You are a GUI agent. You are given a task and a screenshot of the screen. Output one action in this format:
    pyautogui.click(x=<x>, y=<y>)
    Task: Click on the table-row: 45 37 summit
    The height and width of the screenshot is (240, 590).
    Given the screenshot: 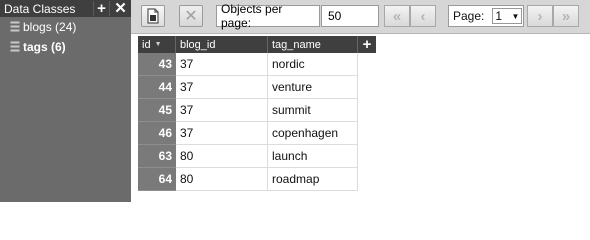 What is the action you would take?
    pyautogui.click(x=257, y=110)
    